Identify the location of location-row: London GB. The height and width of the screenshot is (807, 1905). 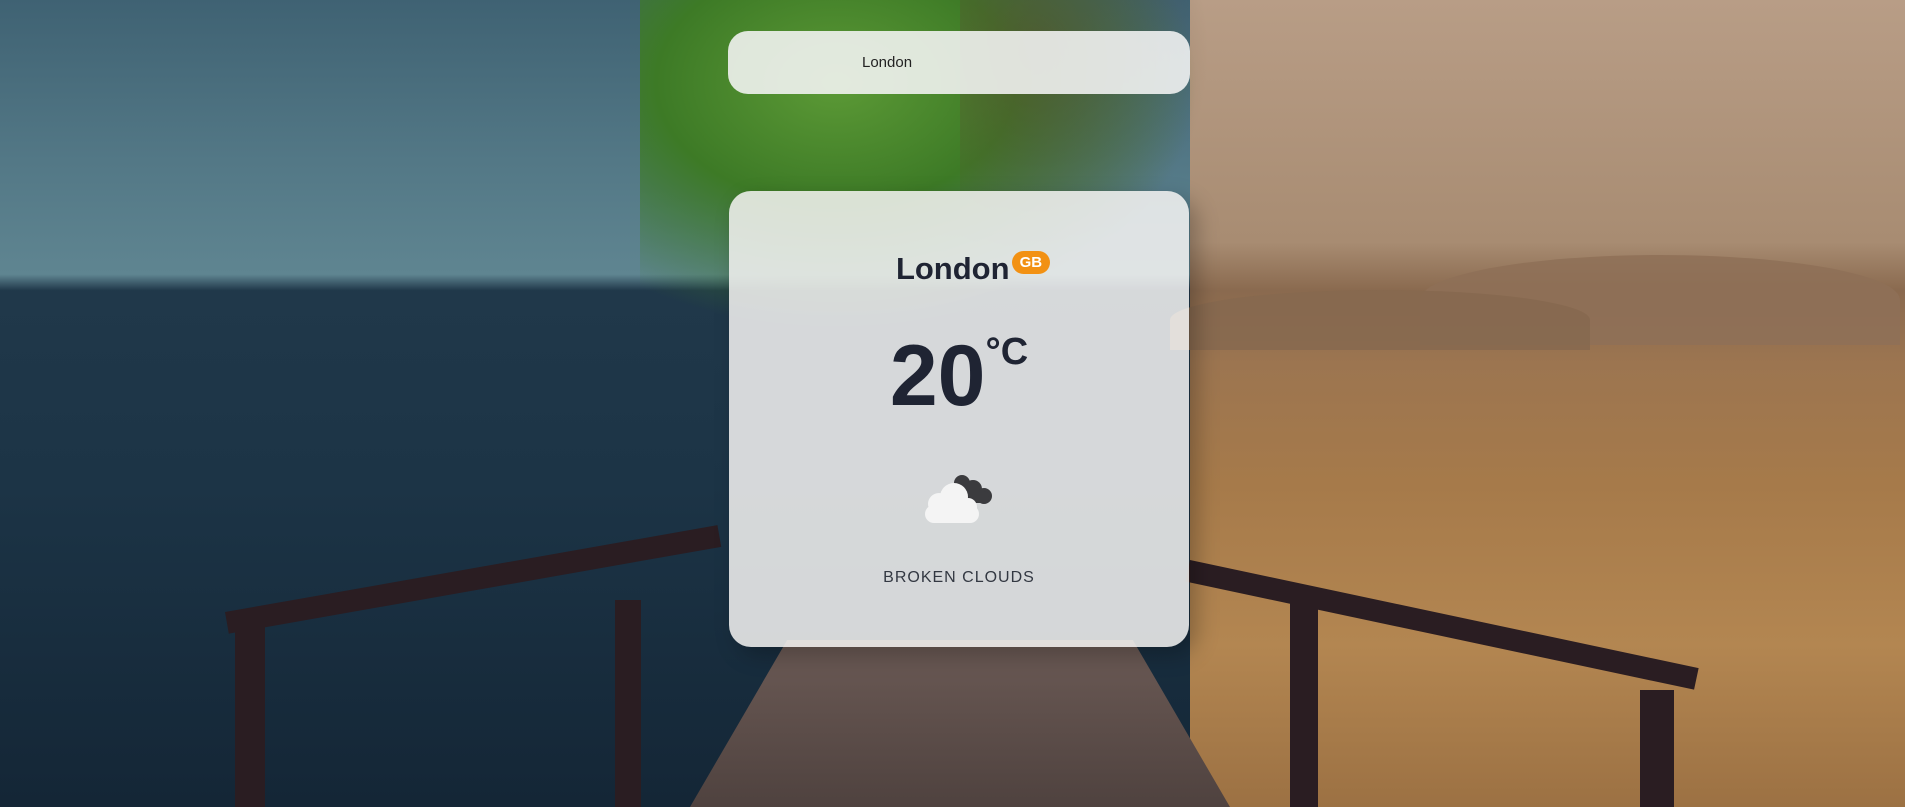
(959, 269).